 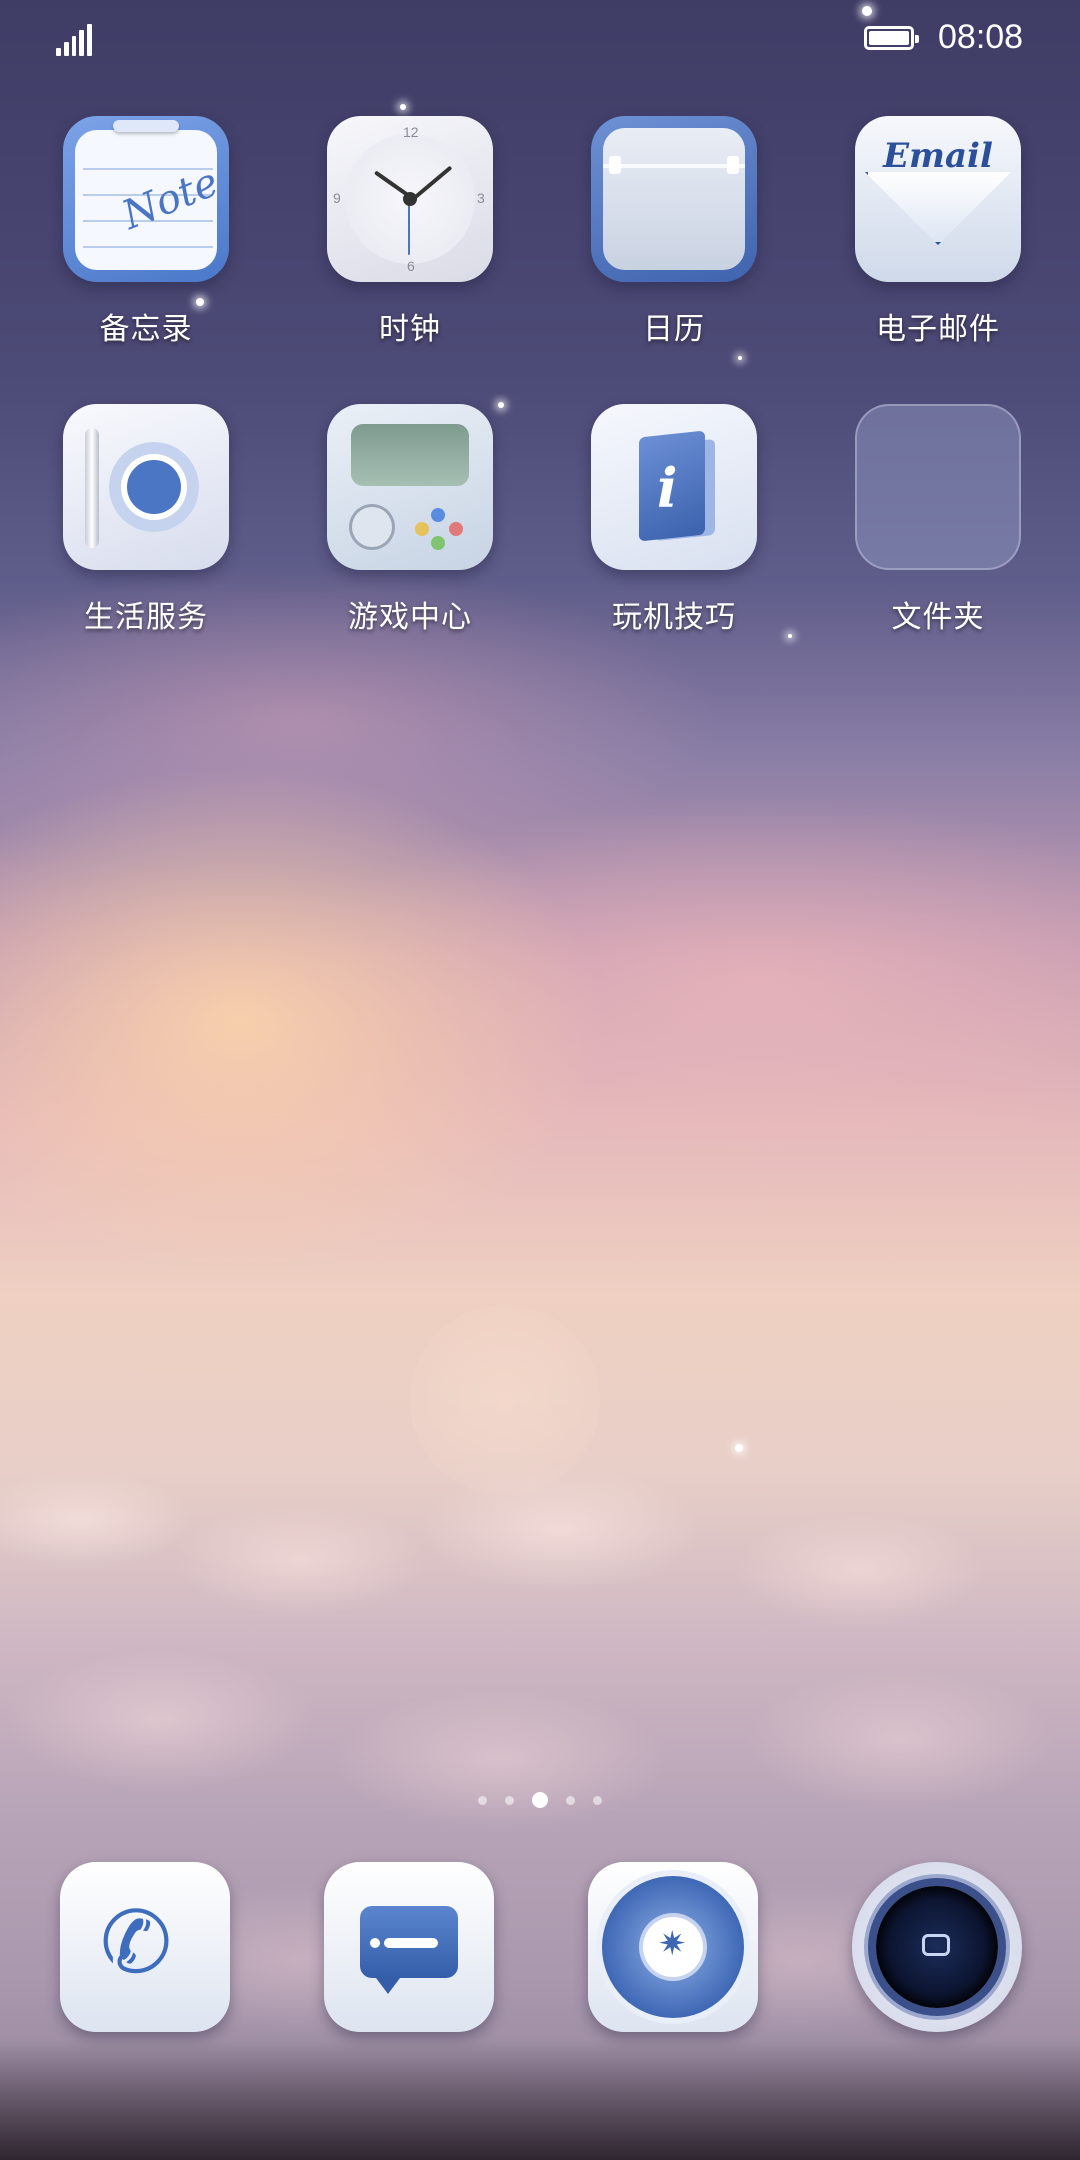 I want to click on messages-icon, so click(x=409, y=1947).